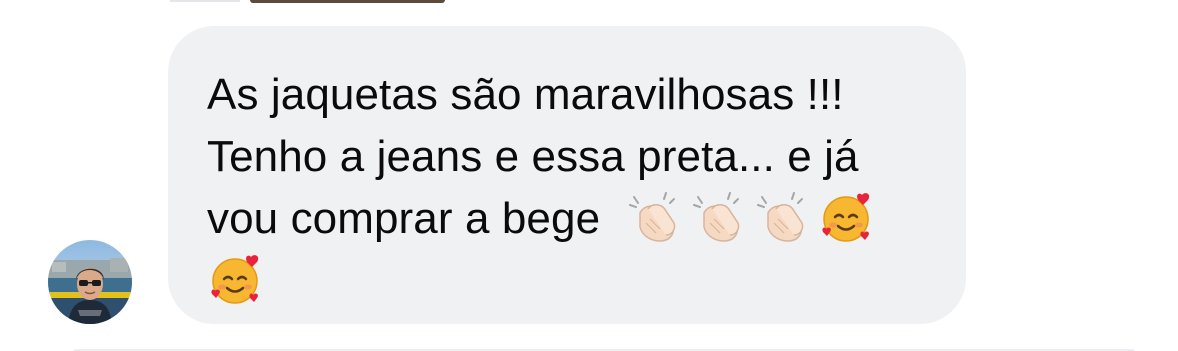  What do you see at coordinates (525, 94) in the screenshot?
I see `message-line-1: As jaquetas são maravilhosas !!!` at bounding box center [525, 94].